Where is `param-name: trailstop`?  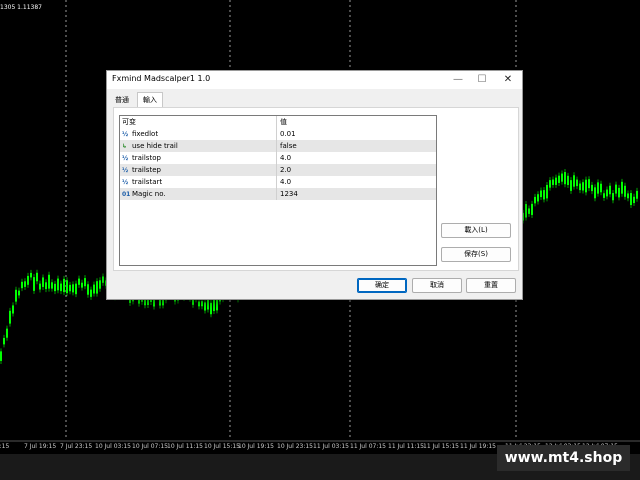 param-name: trailstop is located at coordinates (146, 158).